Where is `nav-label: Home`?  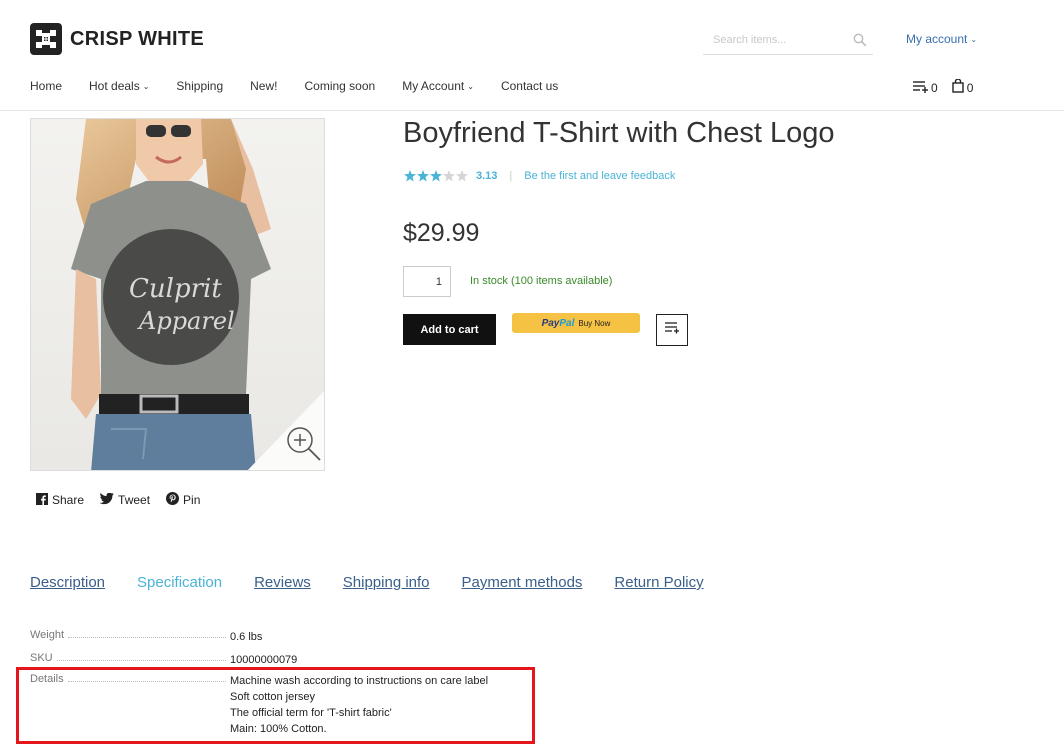
nav-label: Home is located at coordinates (46, 86).